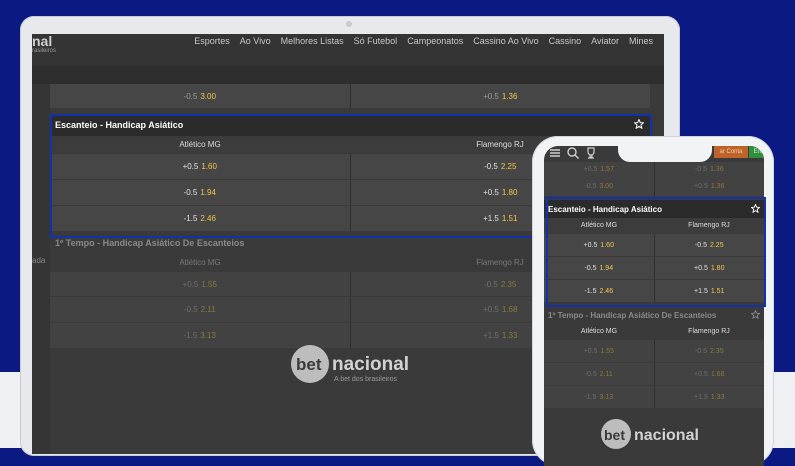  What do you see at coordinates (255, 41) in the screenshot?
I see `nav-item-ao-vivo: Ao Vivo` at bounding box center [255, 41].